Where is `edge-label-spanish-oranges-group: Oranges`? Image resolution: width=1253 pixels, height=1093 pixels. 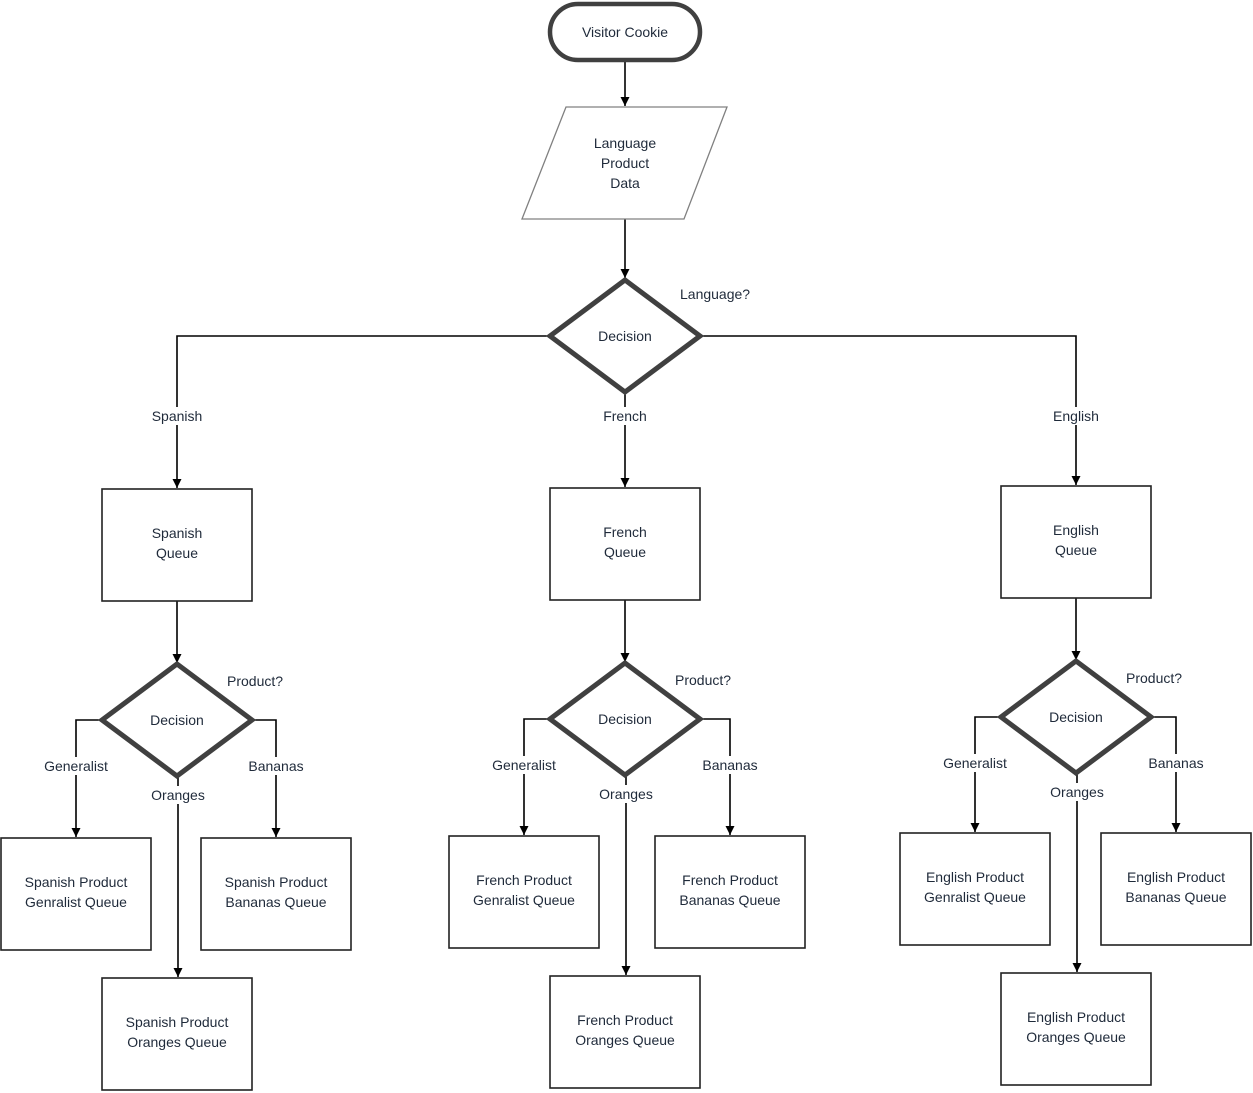
edge-label-spanish-oranges-group: Oranges is located at coordinates (178, 795).